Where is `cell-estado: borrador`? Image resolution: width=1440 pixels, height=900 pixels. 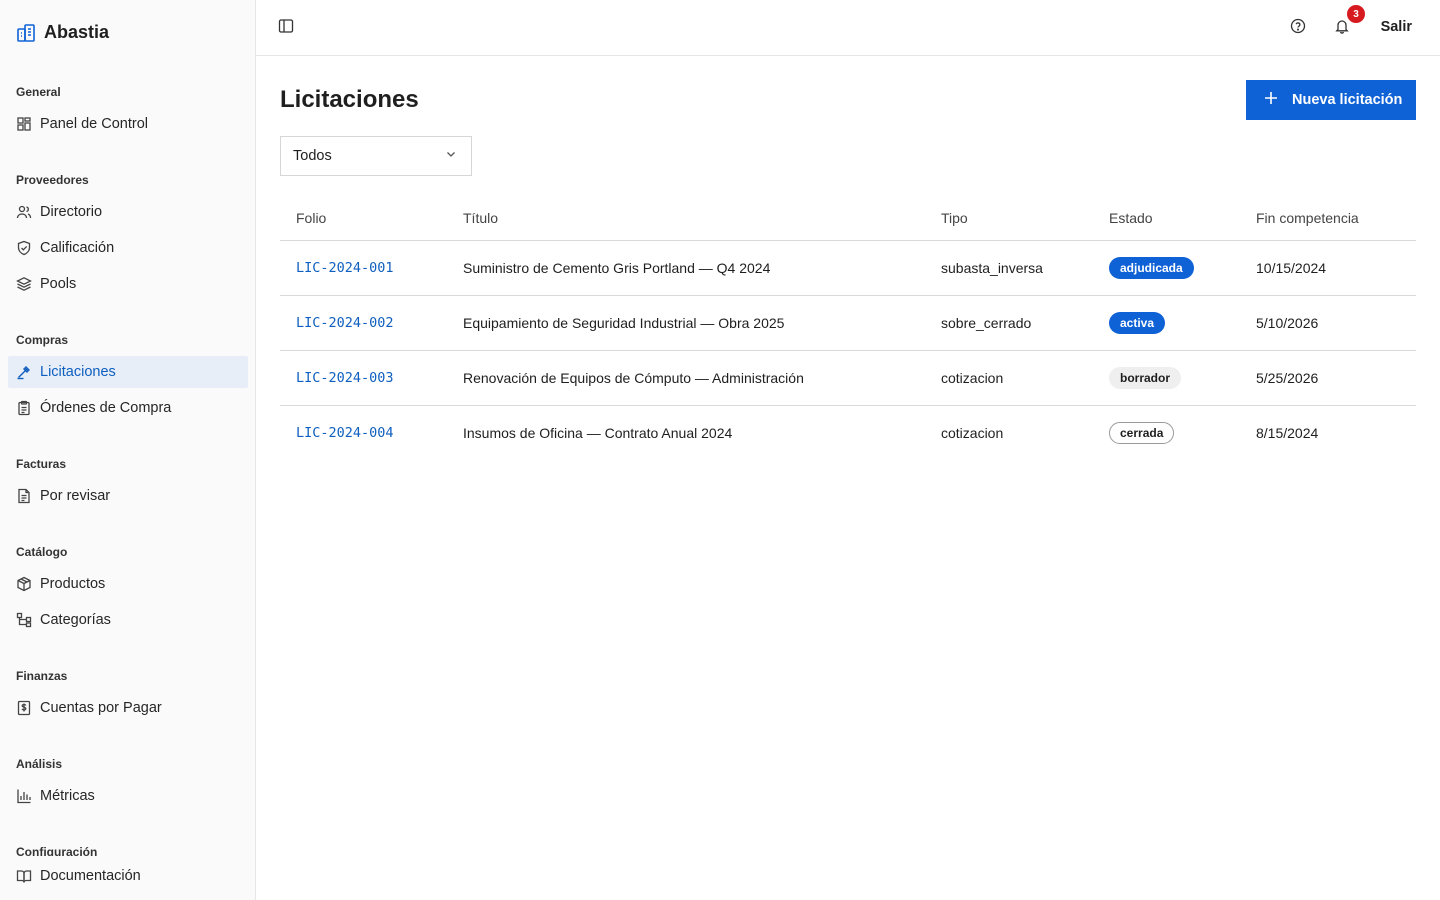
cell-estado: borrador is located at coordinates (1166, 378).